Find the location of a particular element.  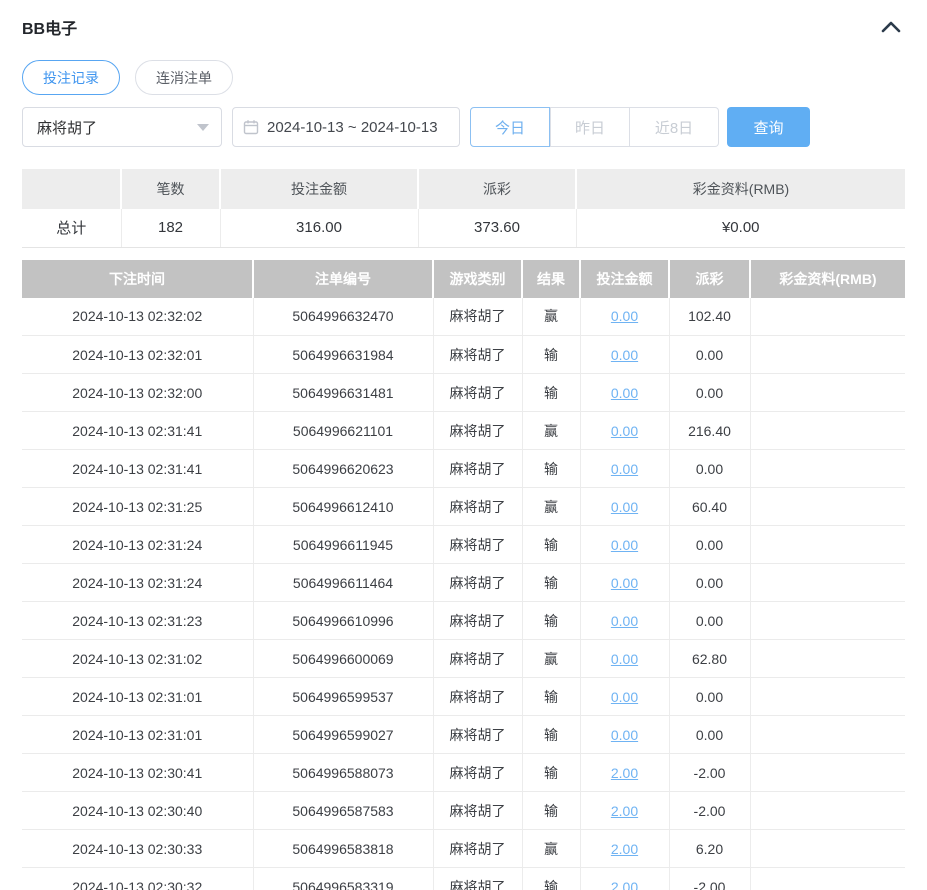

bet-time-cell: 2024-10-13 02:31:02 is located at coordinates (137, 658).